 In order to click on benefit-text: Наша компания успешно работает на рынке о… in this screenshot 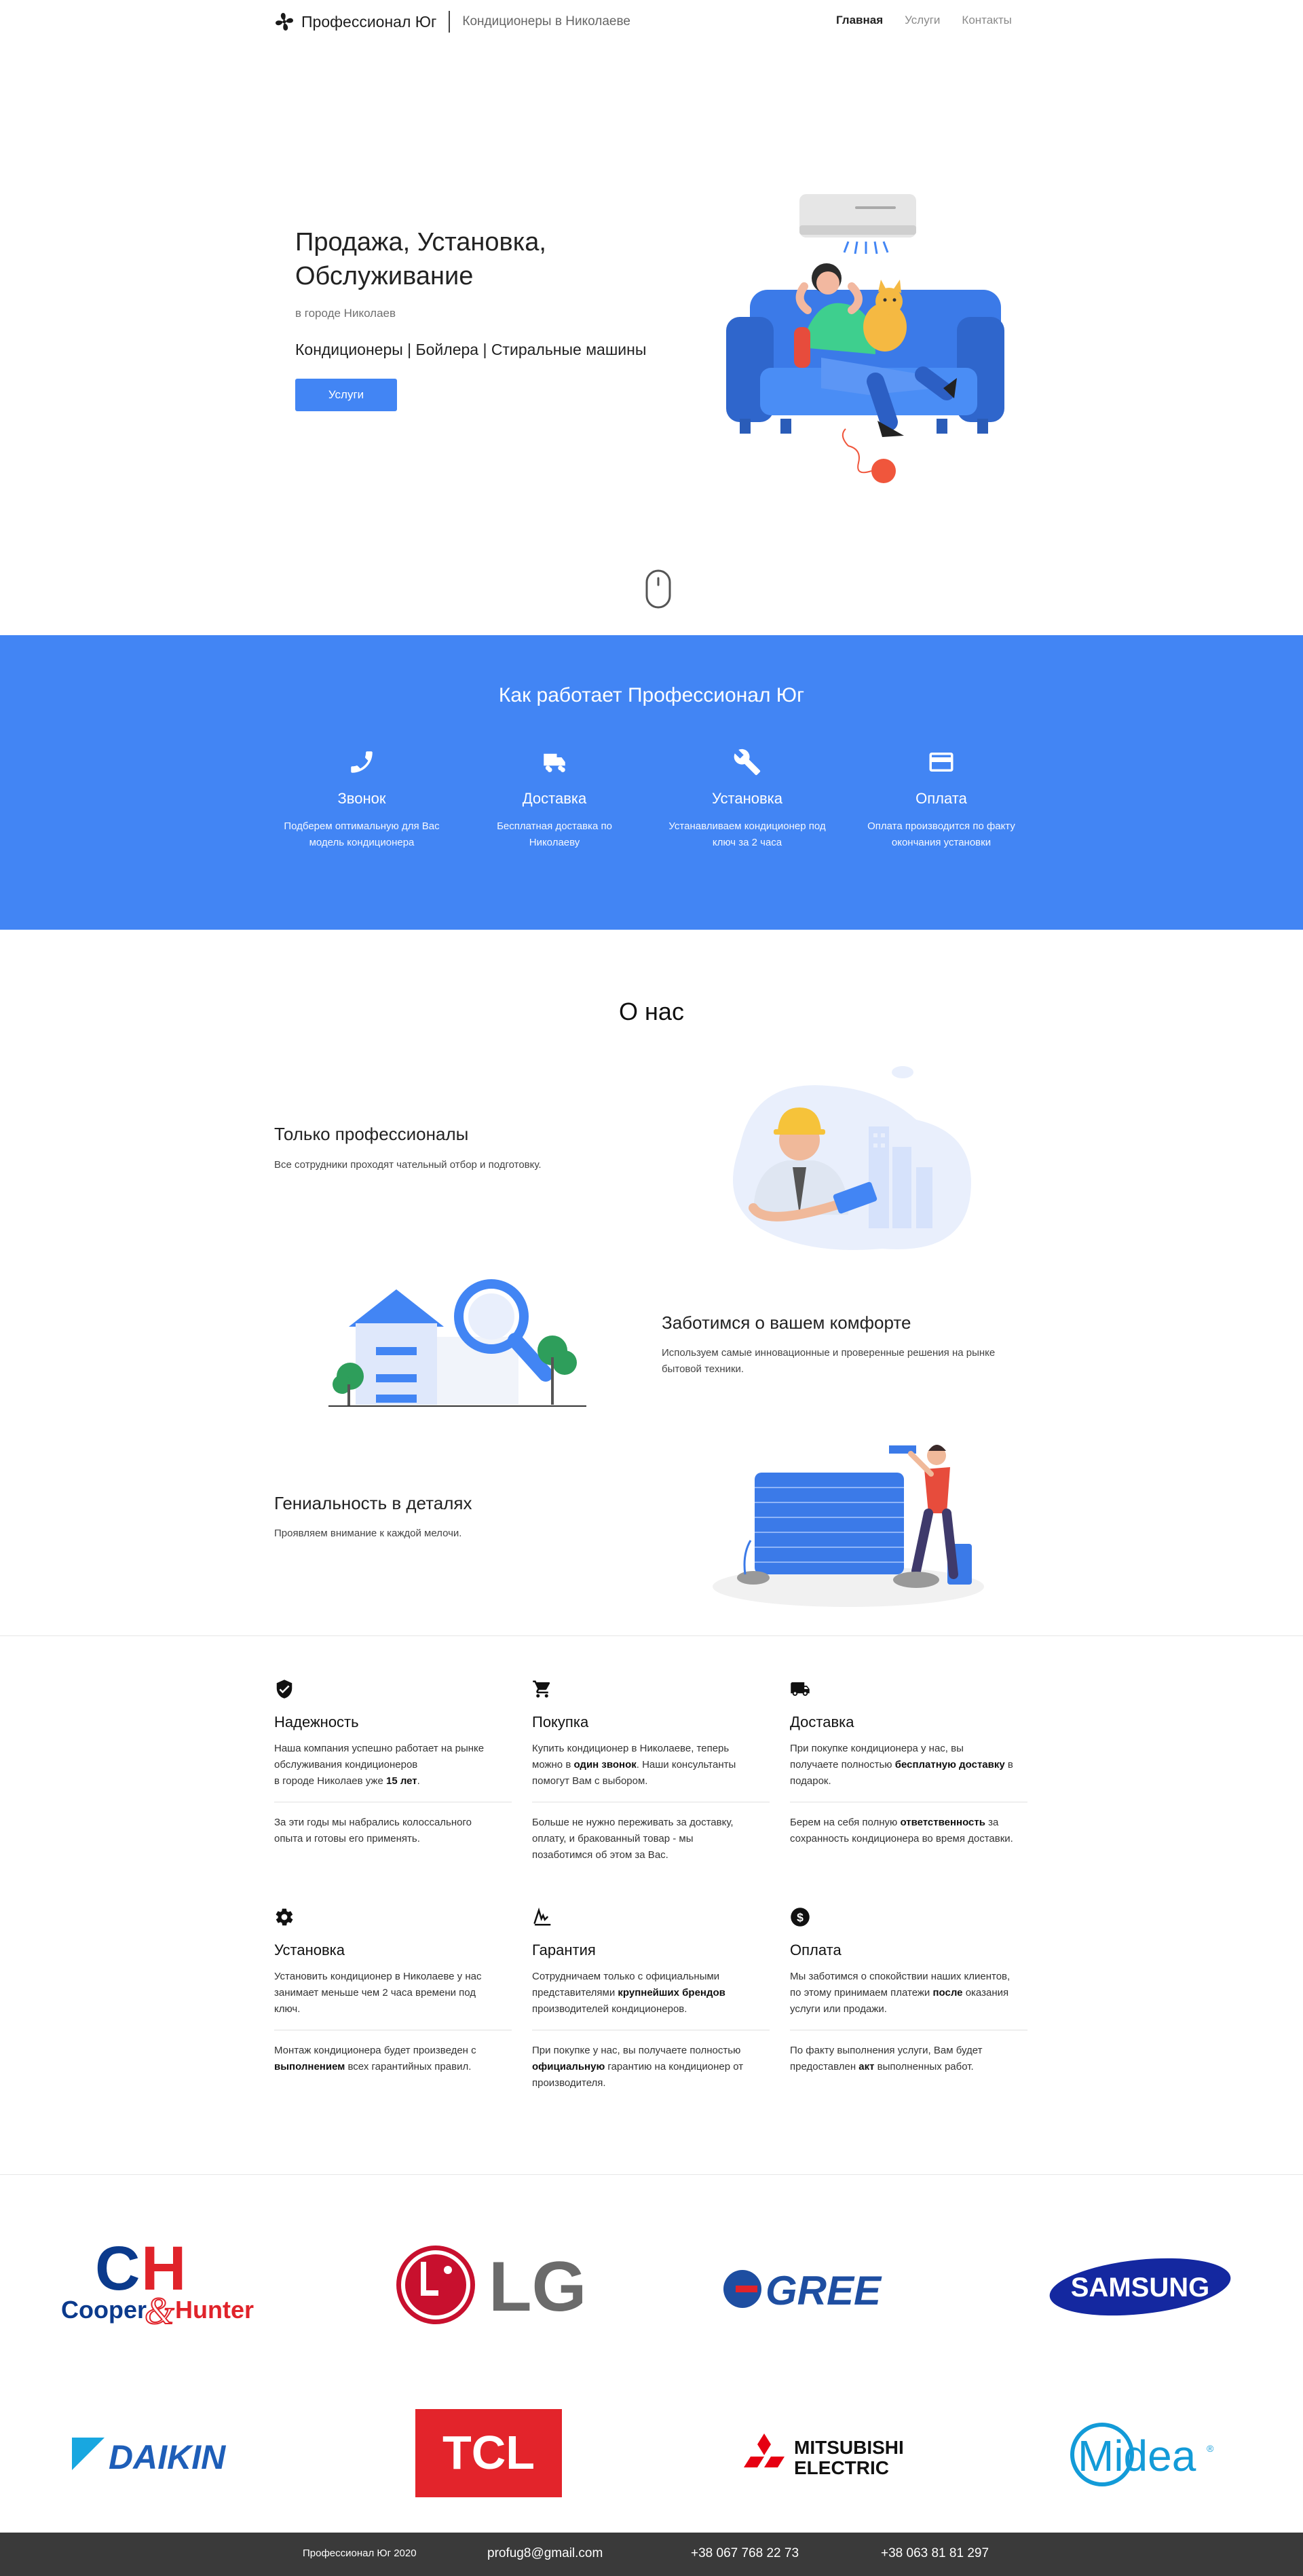, I will do `click(379, 1765)`.